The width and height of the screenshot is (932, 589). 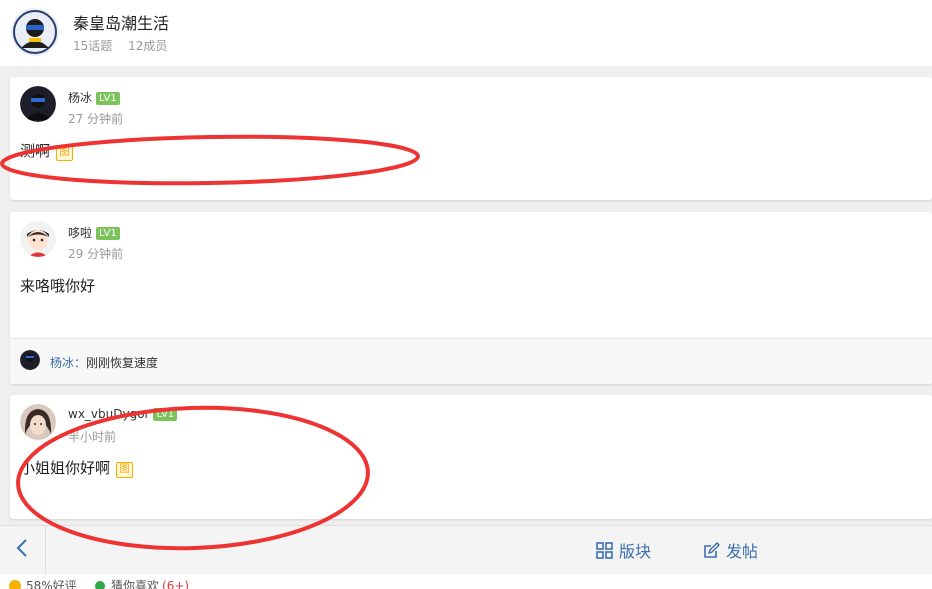 What do you see at coordinates (471, 361) in the screenshot?
I see `reply-preview: 杨冰：刚刚恢复速度` at bounding box center [471, 361].